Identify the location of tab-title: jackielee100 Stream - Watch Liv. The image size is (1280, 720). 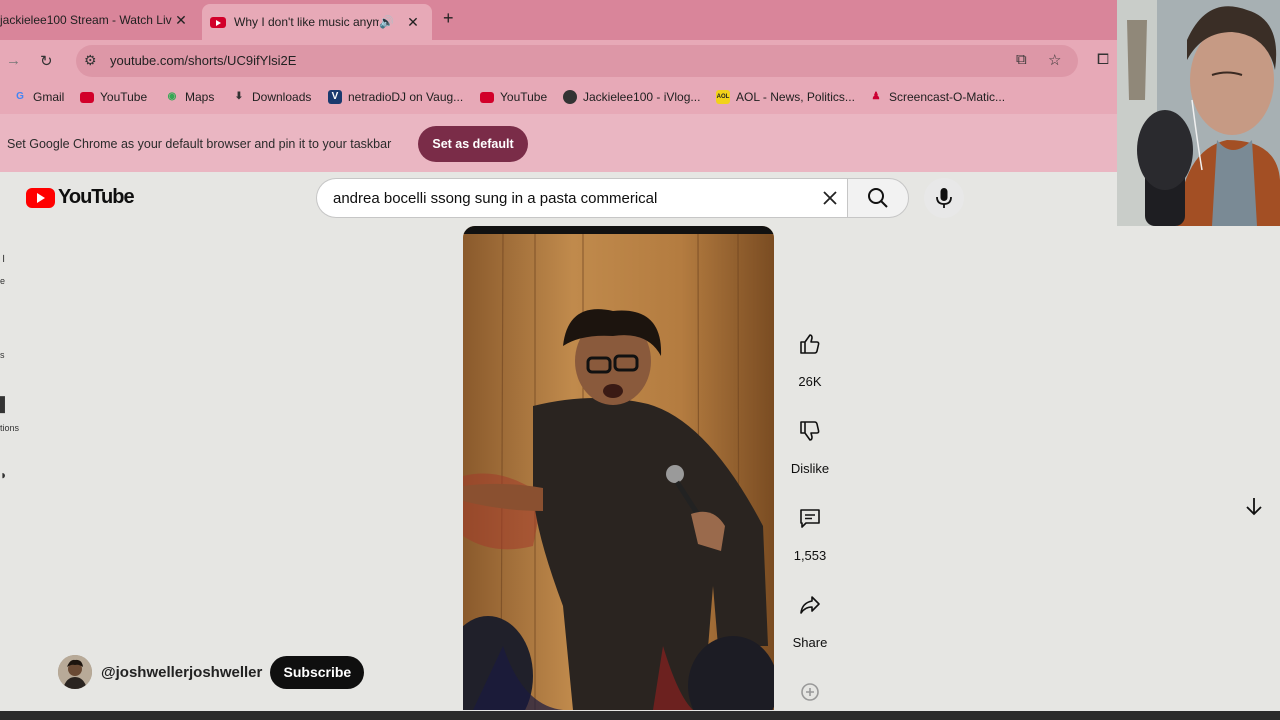
(86, 20).